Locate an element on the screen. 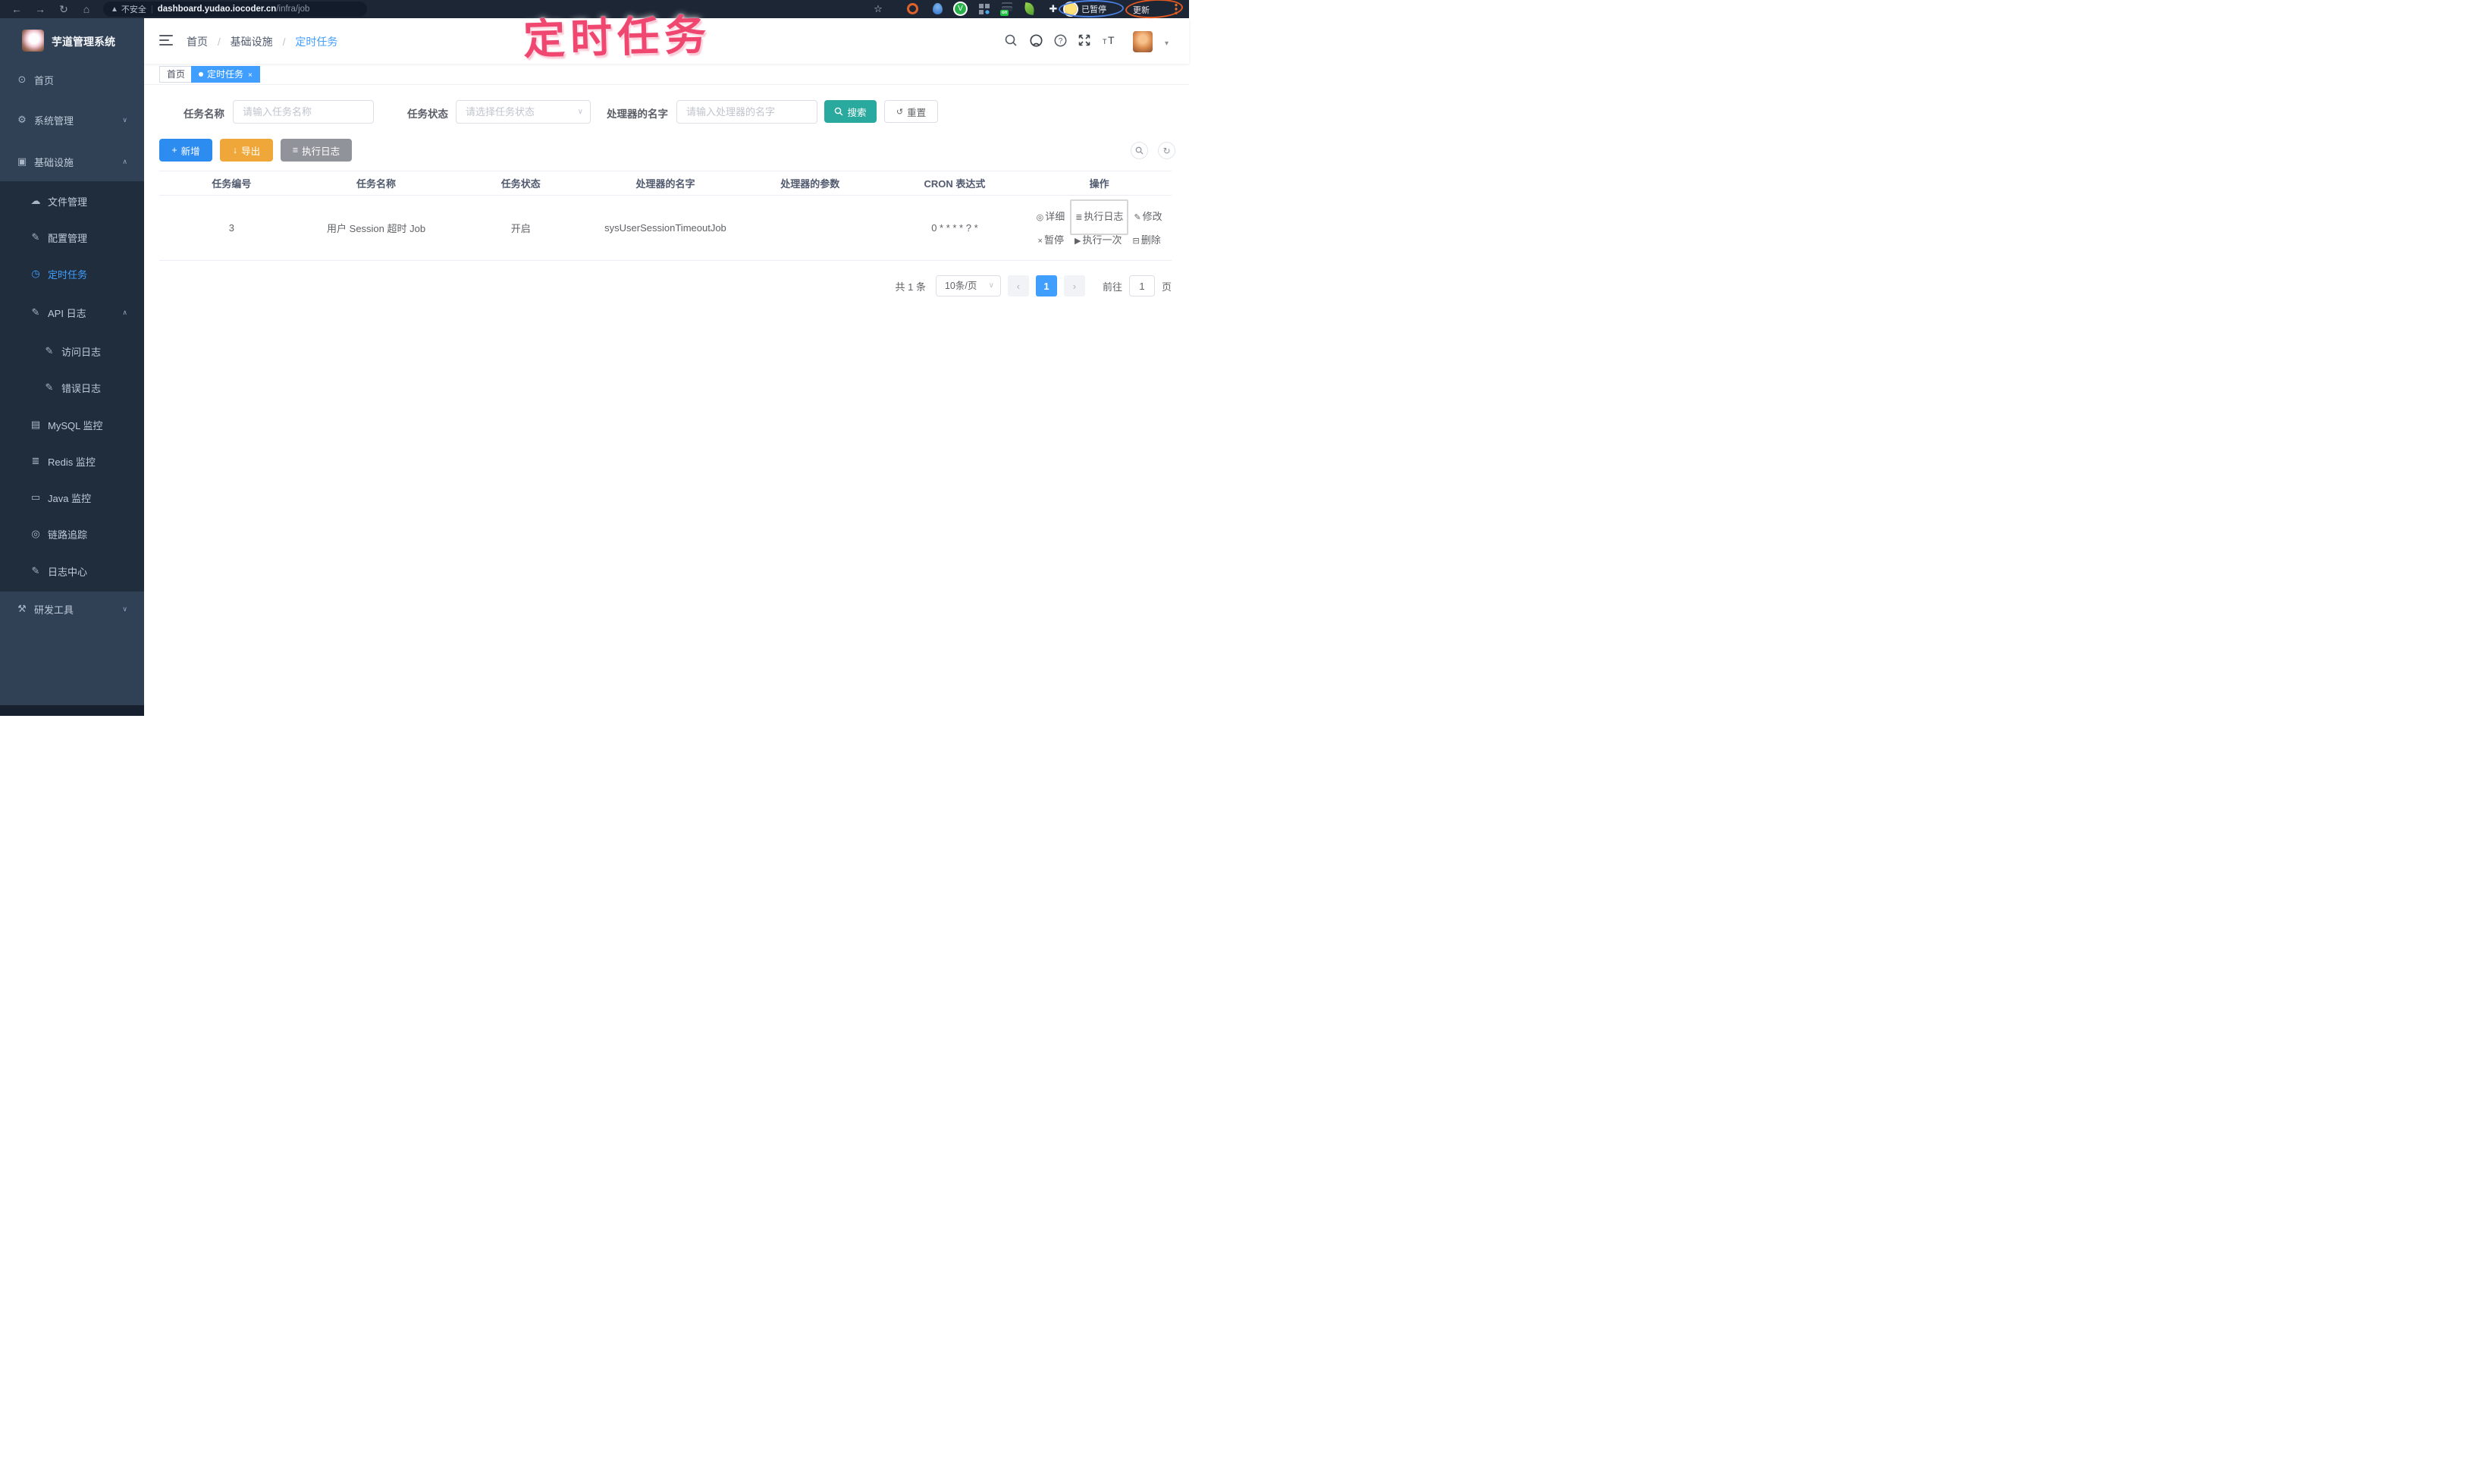 Image resolution: width=2466 pixels, height=1484 pixels. tab-home: 首页 is located at coordinates (176, 75).